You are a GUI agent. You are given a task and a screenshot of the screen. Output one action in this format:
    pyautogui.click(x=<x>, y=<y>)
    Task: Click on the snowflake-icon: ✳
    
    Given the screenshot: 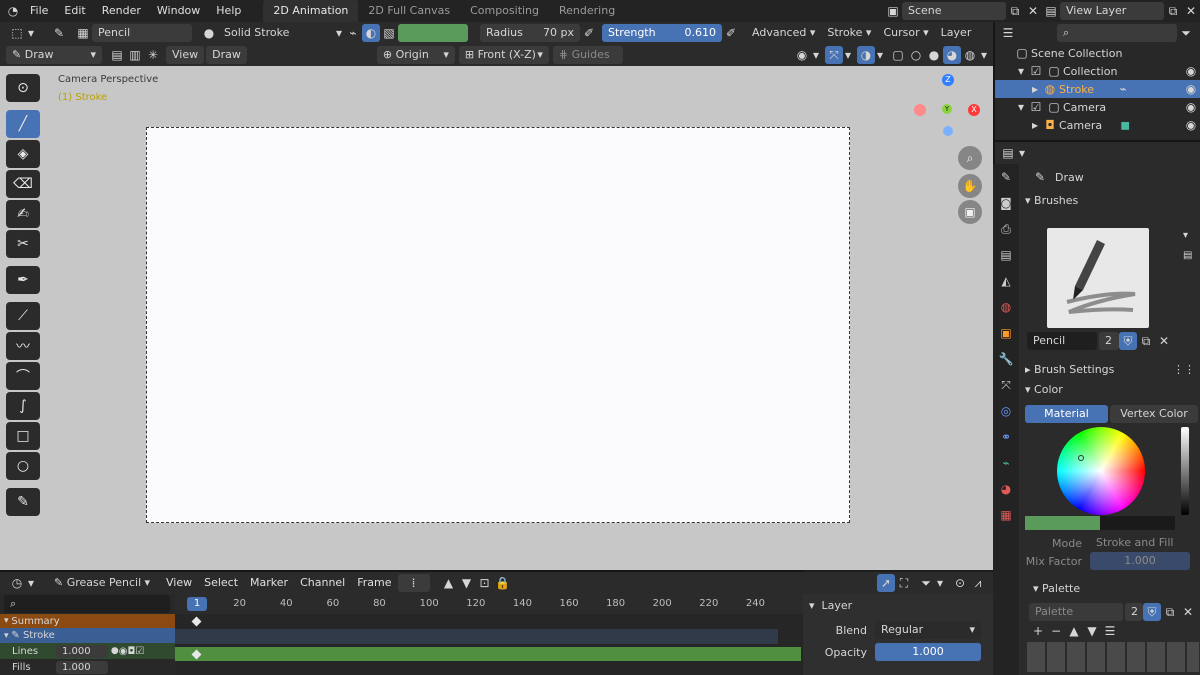 What is the action you would take?
    pyautogui.click(x=153, y=55)
    